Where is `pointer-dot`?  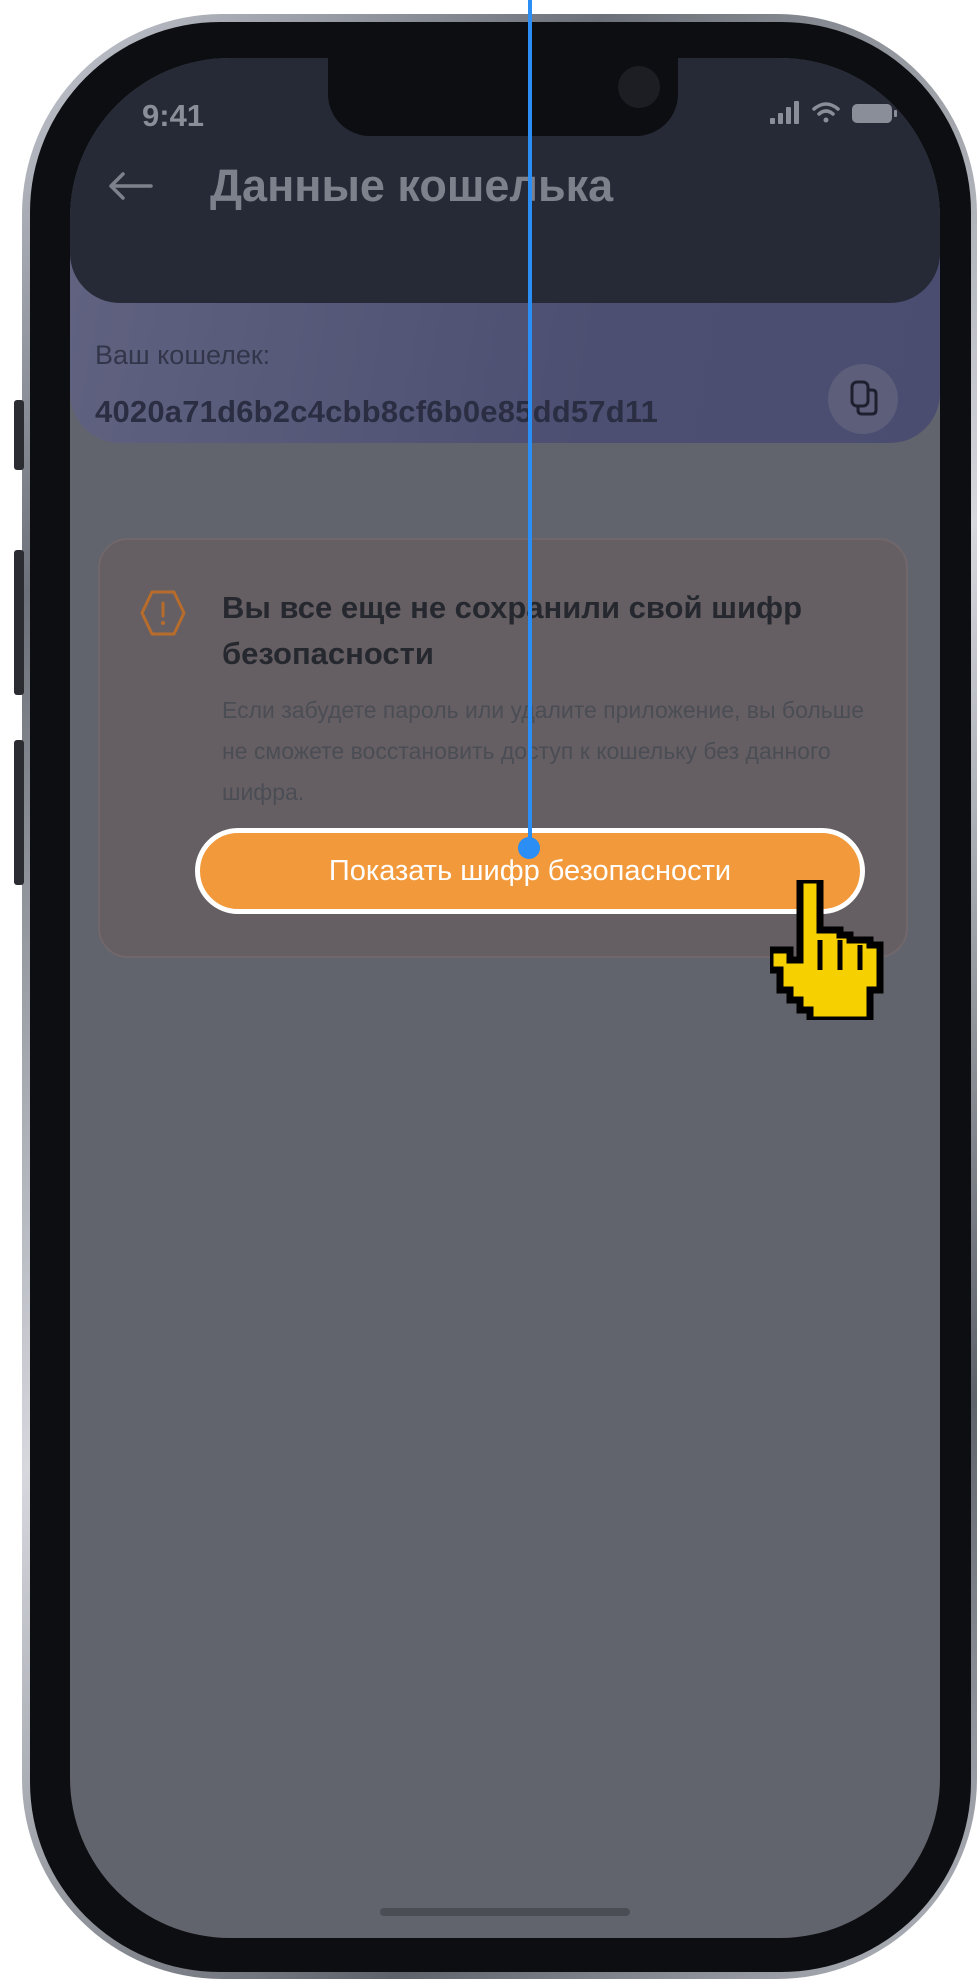
pointer-dot is located at coordinates (529, 848).